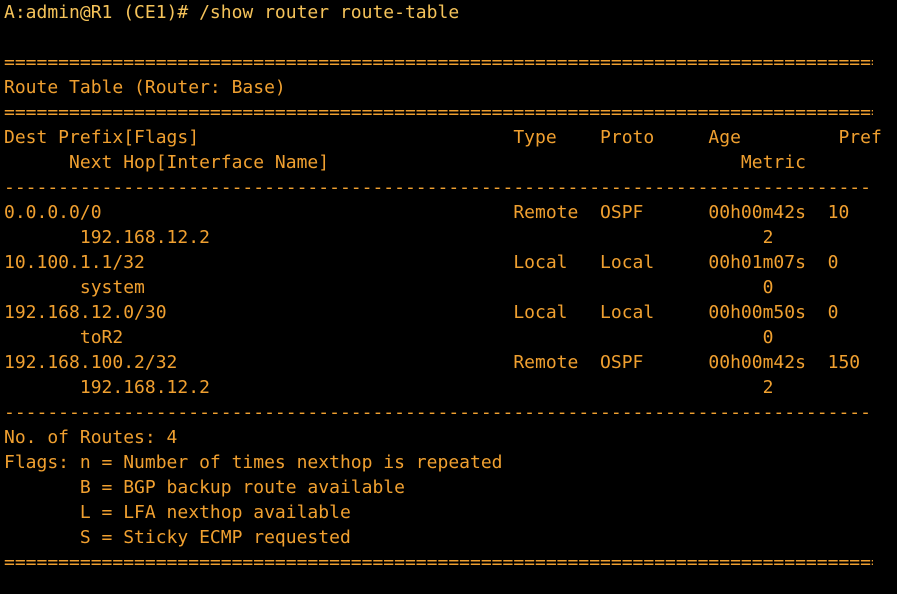  Describe the element at coordinates (204, 487) in the screenshot. I see `flags-legend-b: B = BGP backup route available` at that location.